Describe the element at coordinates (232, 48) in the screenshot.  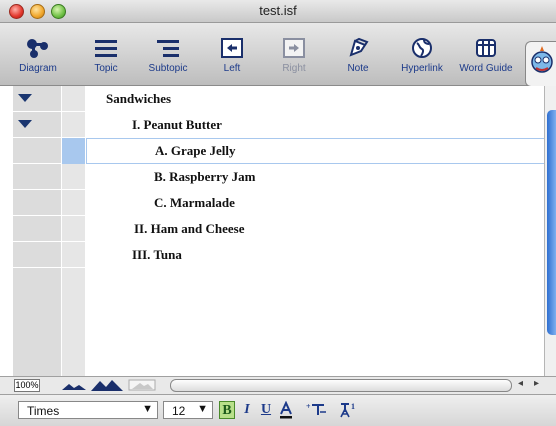
I see `left-arrow-icon` at that location.